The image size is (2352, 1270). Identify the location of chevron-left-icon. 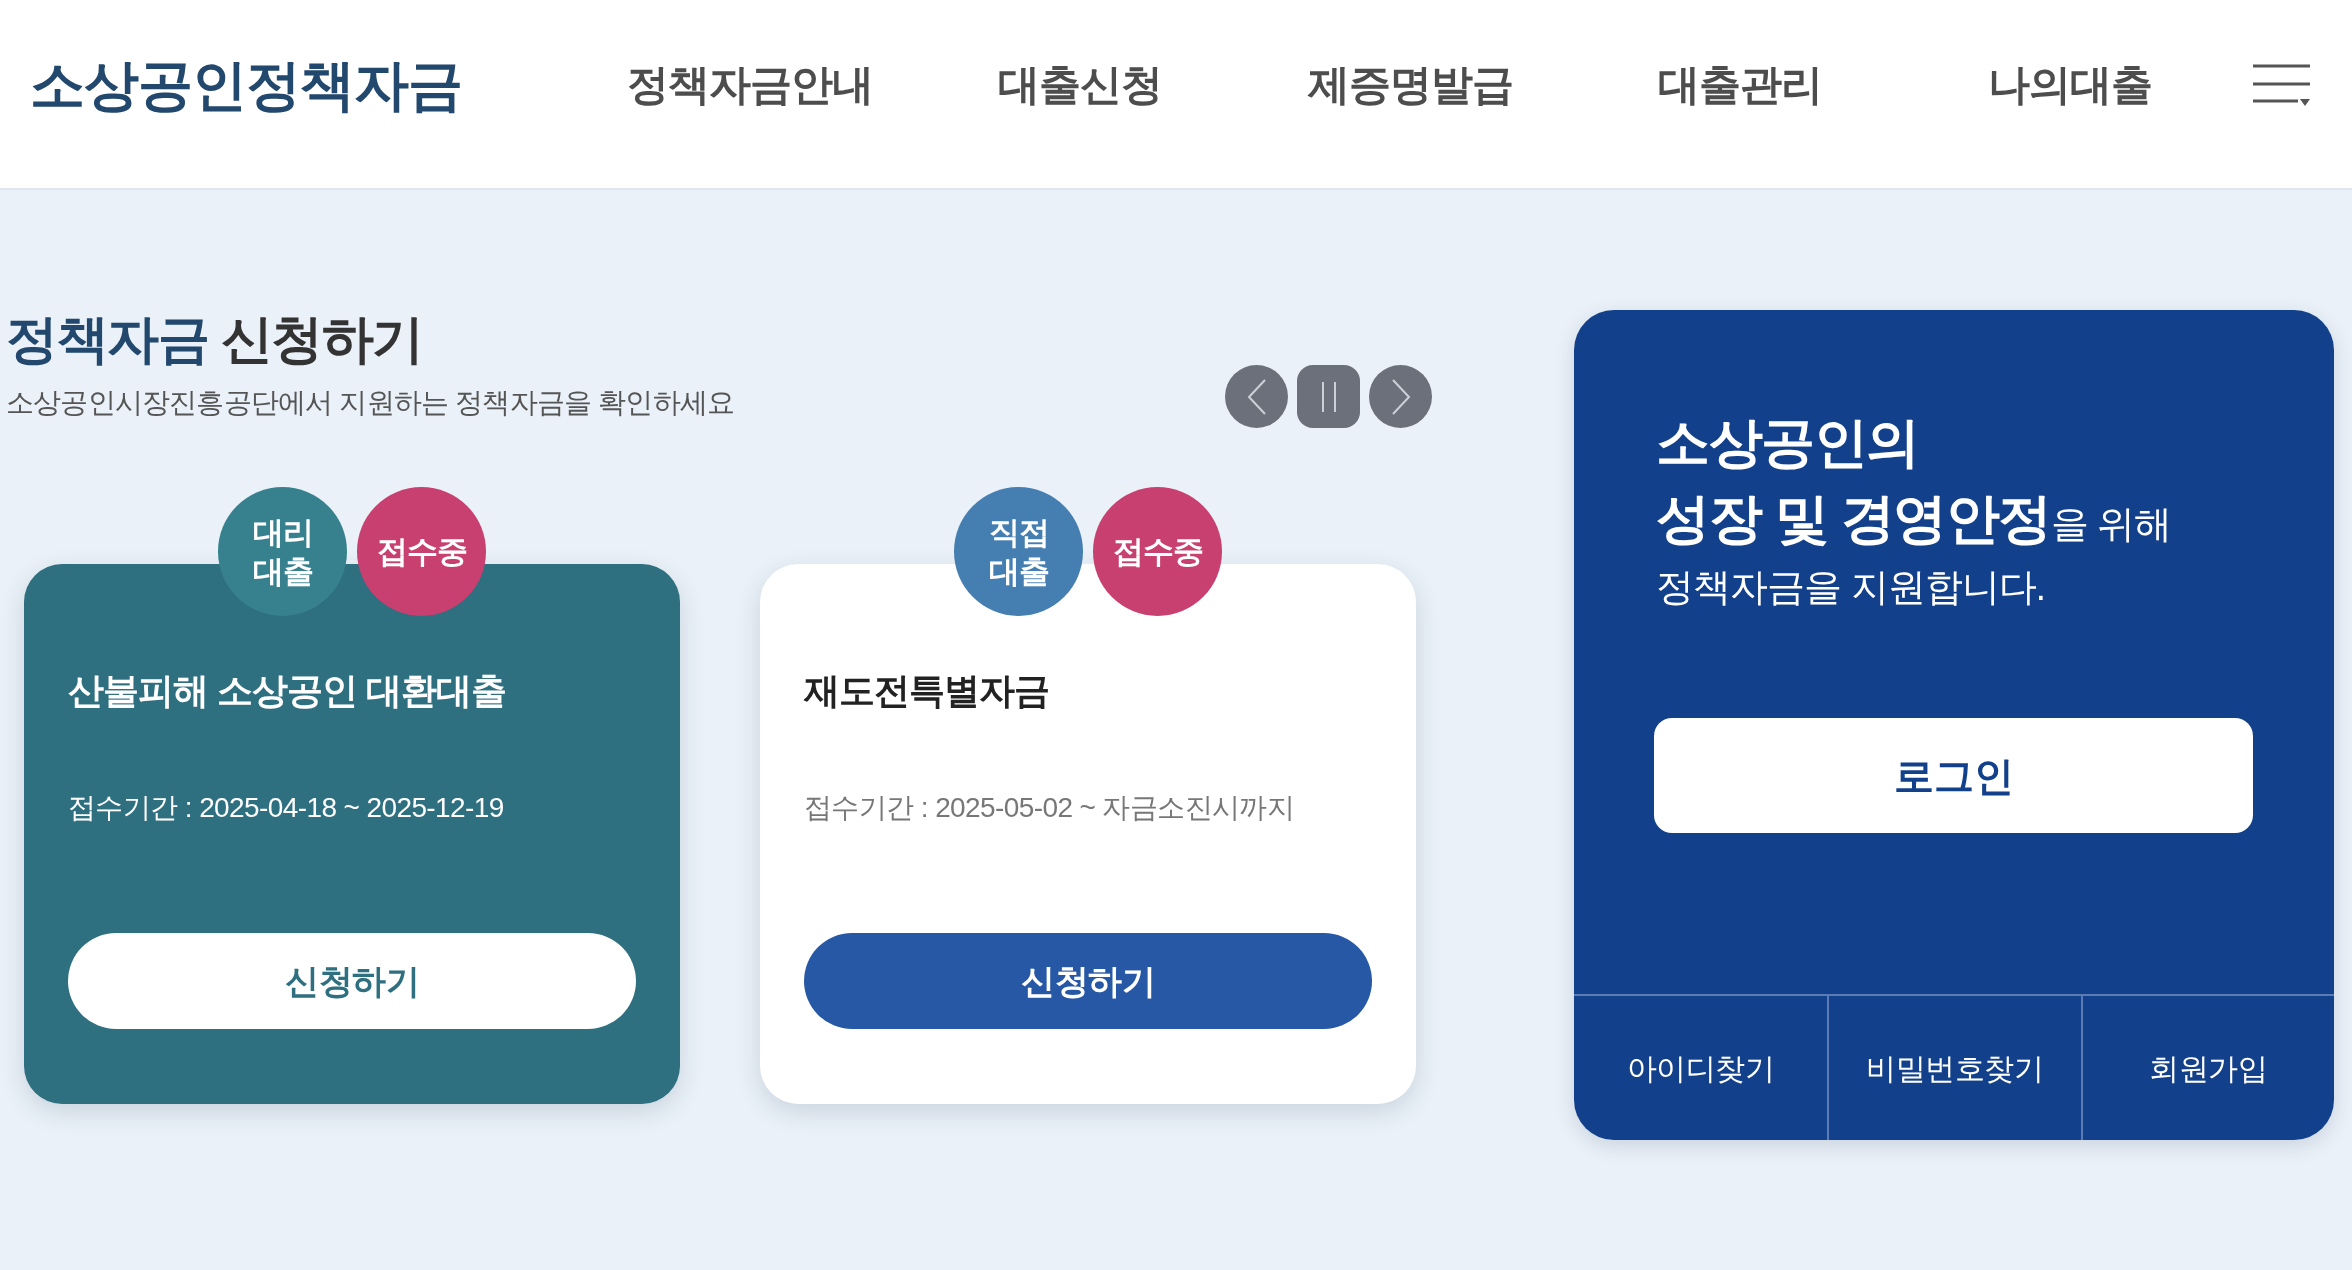
(1256, 396).